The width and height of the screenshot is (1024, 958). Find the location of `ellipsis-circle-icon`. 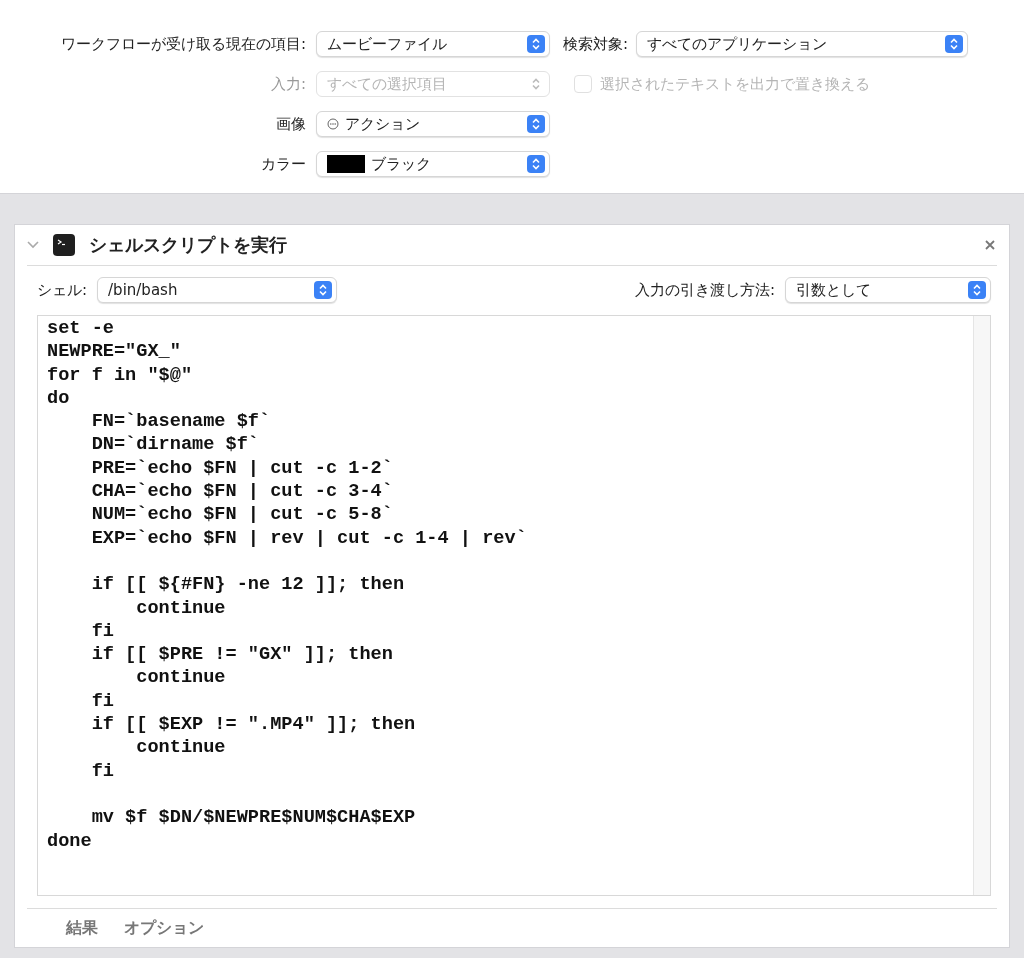

ellipsis-circle-icon is located at coordinates (333, 124).